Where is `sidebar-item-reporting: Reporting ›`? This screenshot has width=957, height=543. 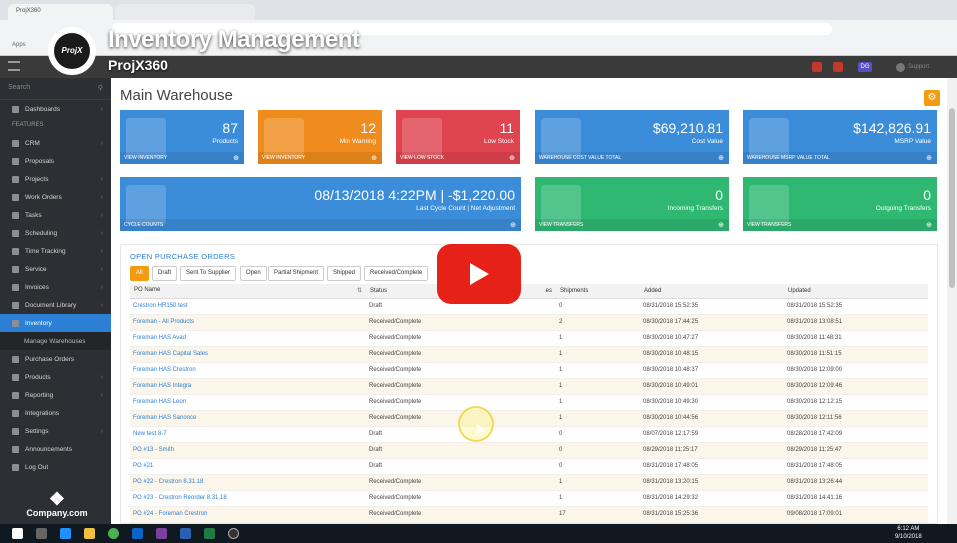 sidebar-item-reporting: Reporting › is located at coordinates (55, 395).